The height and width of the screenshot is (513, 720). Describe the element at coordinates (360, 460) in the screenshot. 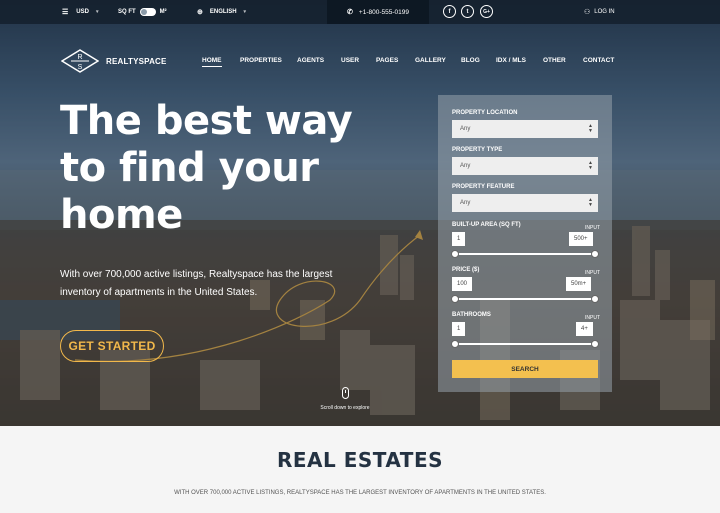

I see `section-title: REAL ESTATES` at that location.